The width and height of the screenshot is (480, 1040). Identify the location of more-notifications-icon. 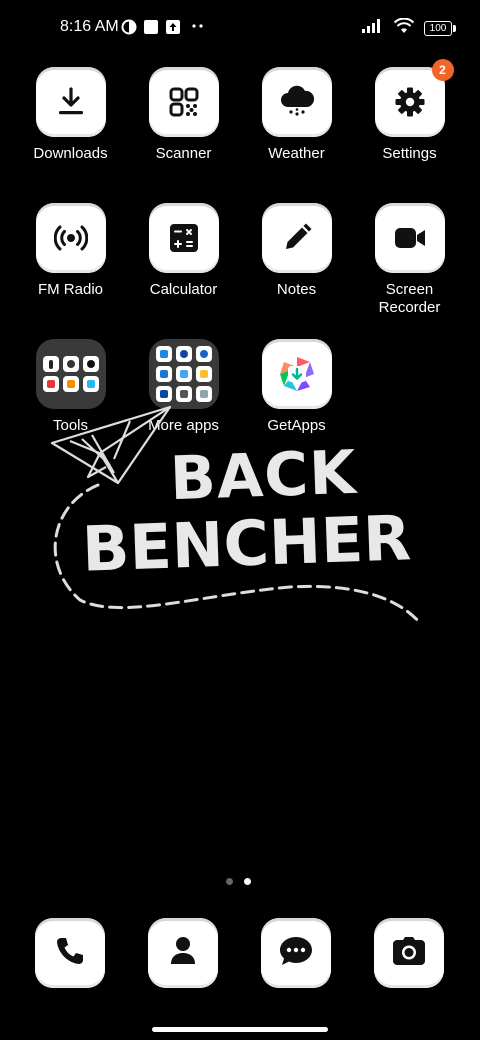
(198, 27).